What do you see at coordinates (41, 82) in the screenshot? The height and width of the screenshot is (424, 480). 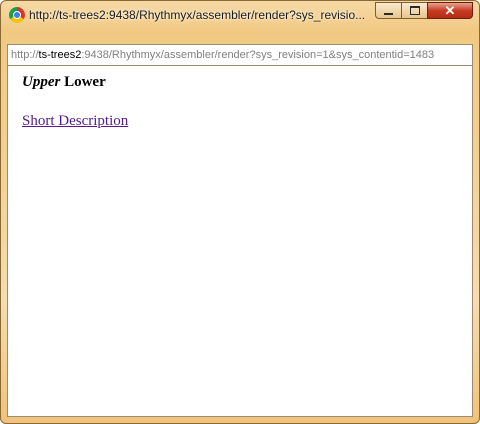 I see `heading-italic-word: Upper` at bounding box center [41, 82].